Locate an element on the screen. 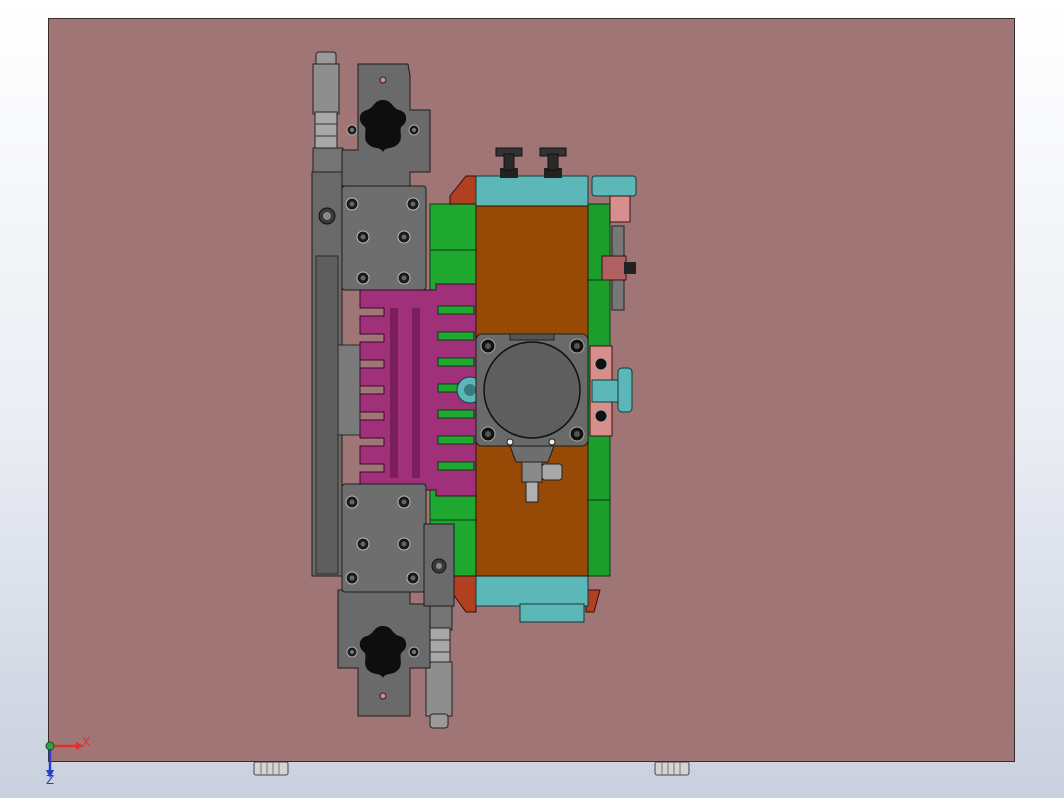 The width and height of the screenshot is (1064, 798). coordinate-triad-icon: X Z is located at coordinates (67, 760).